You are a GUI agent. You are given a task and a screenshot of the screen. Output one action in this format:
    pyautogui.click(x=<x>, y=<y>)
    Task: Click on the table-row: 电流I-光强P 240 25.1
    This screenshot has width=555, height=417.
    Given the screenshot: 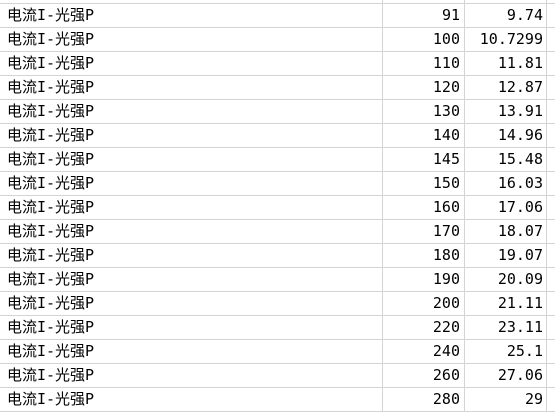 What is the action you would take?
    pyautogui.click(x=277, y=352)
    